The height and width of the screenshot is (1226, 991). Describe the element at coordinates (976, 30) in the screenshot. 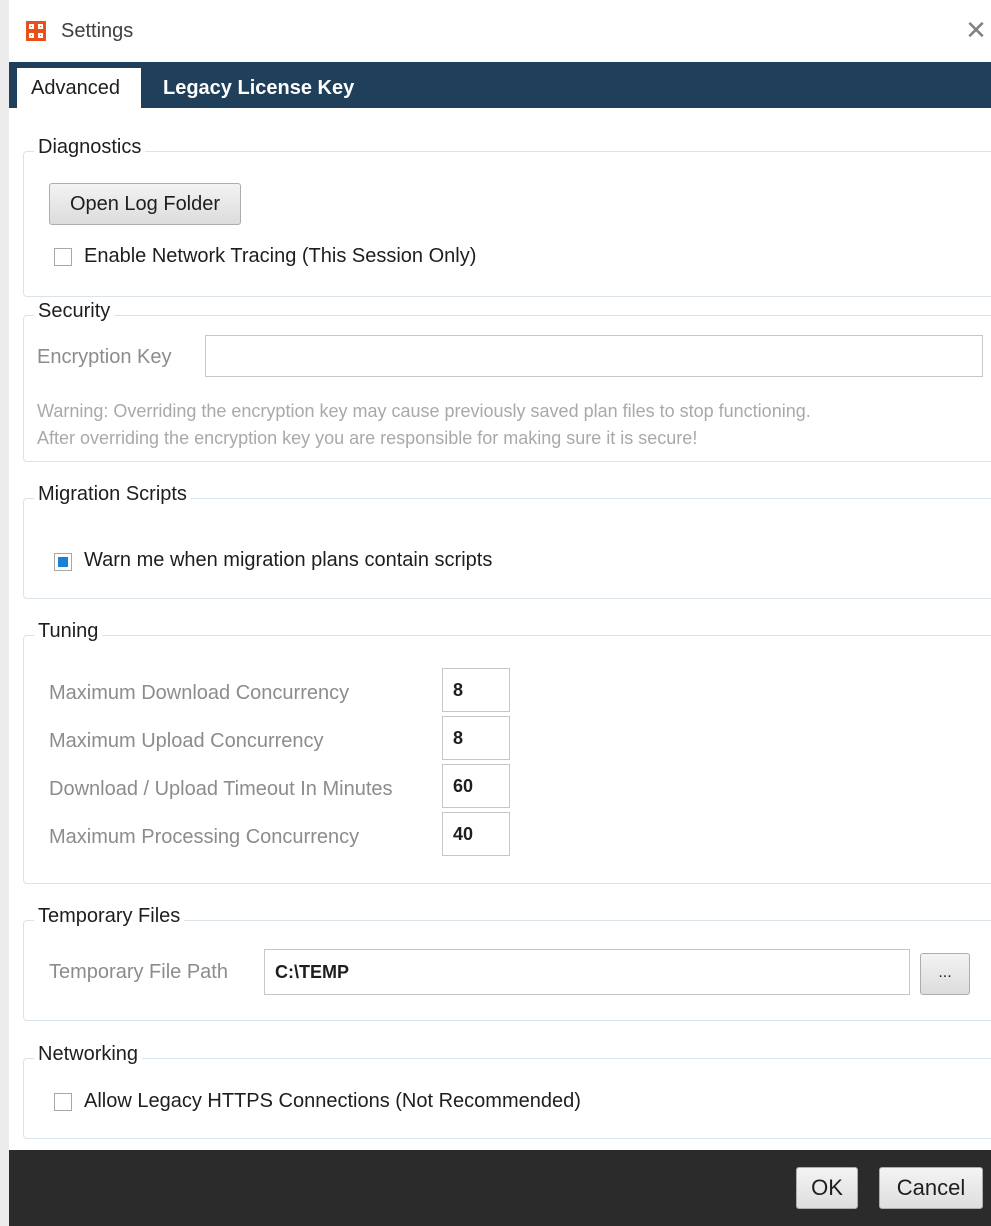

I see `close-icon: ✕` at that location.